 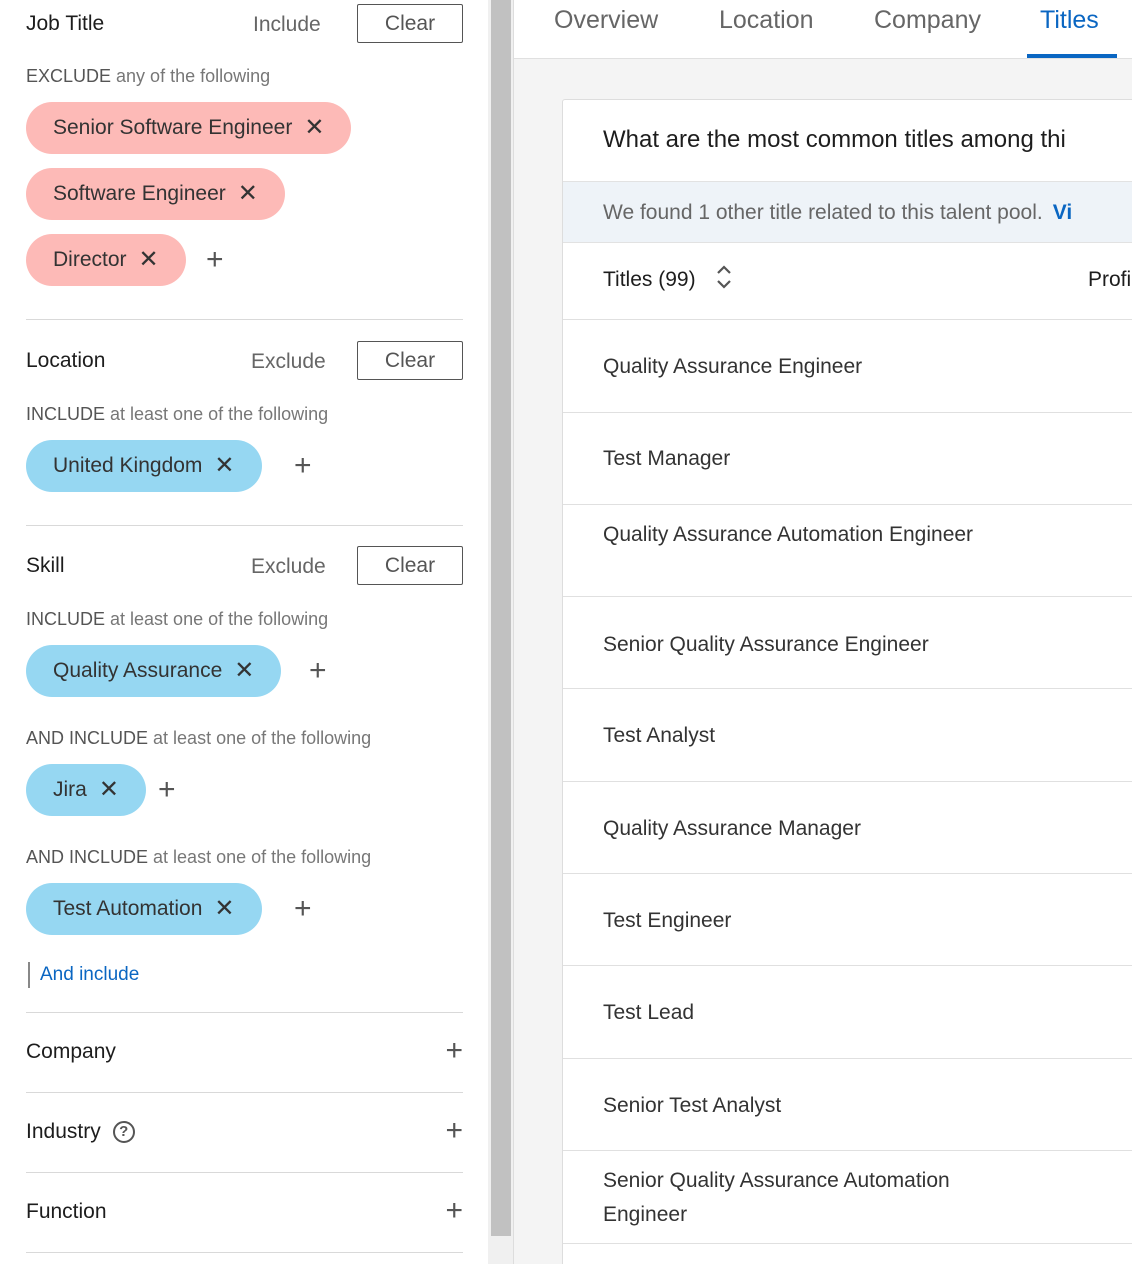 What do you see at coordinates (454, 1131) in the screenshot?
I see `add-industry-icon: +` at bounding box center [454, 1131].